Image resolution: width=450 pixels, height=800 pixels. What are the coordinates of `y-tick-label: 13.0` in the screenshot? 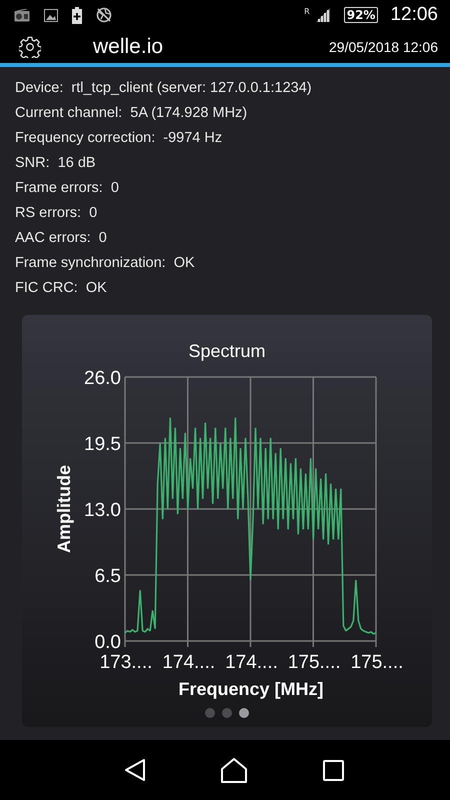 It's located at (102, 510).